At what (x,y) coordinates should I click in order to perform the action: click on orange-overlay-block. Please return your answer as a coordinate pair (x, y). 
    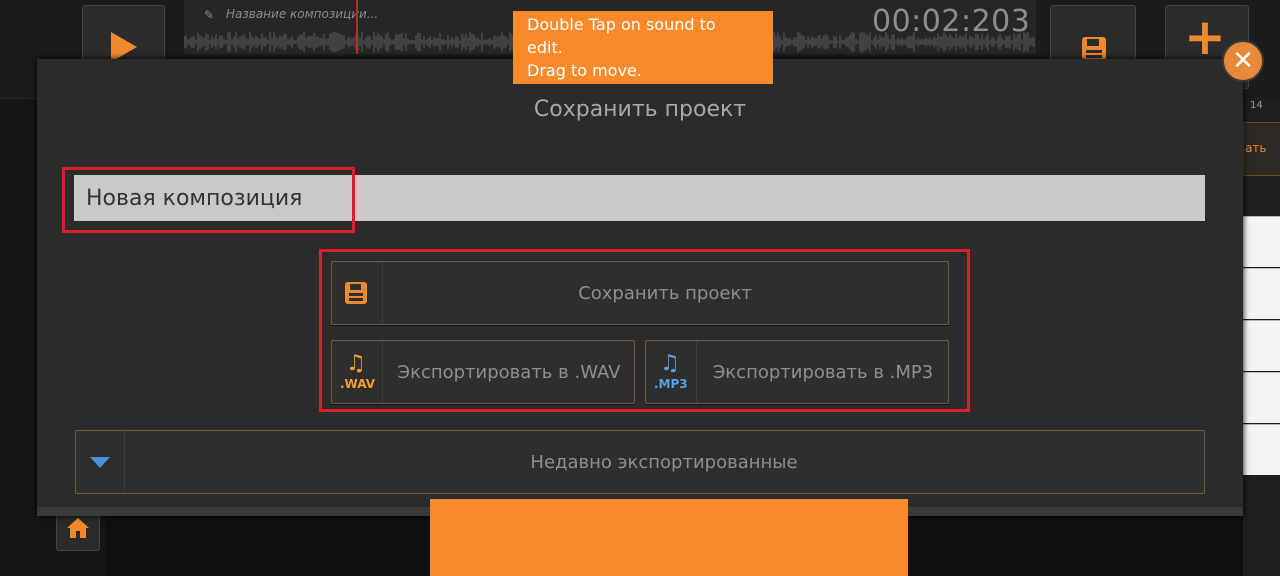
    Looking at the image, I should click on (669, 537).